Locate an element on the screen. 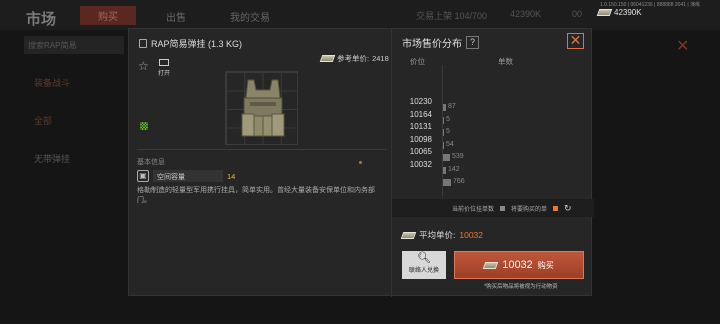 Image resolution: width=720 pixels, height=324 pixels. legend-marker-current is located at coordinates (503, 208).